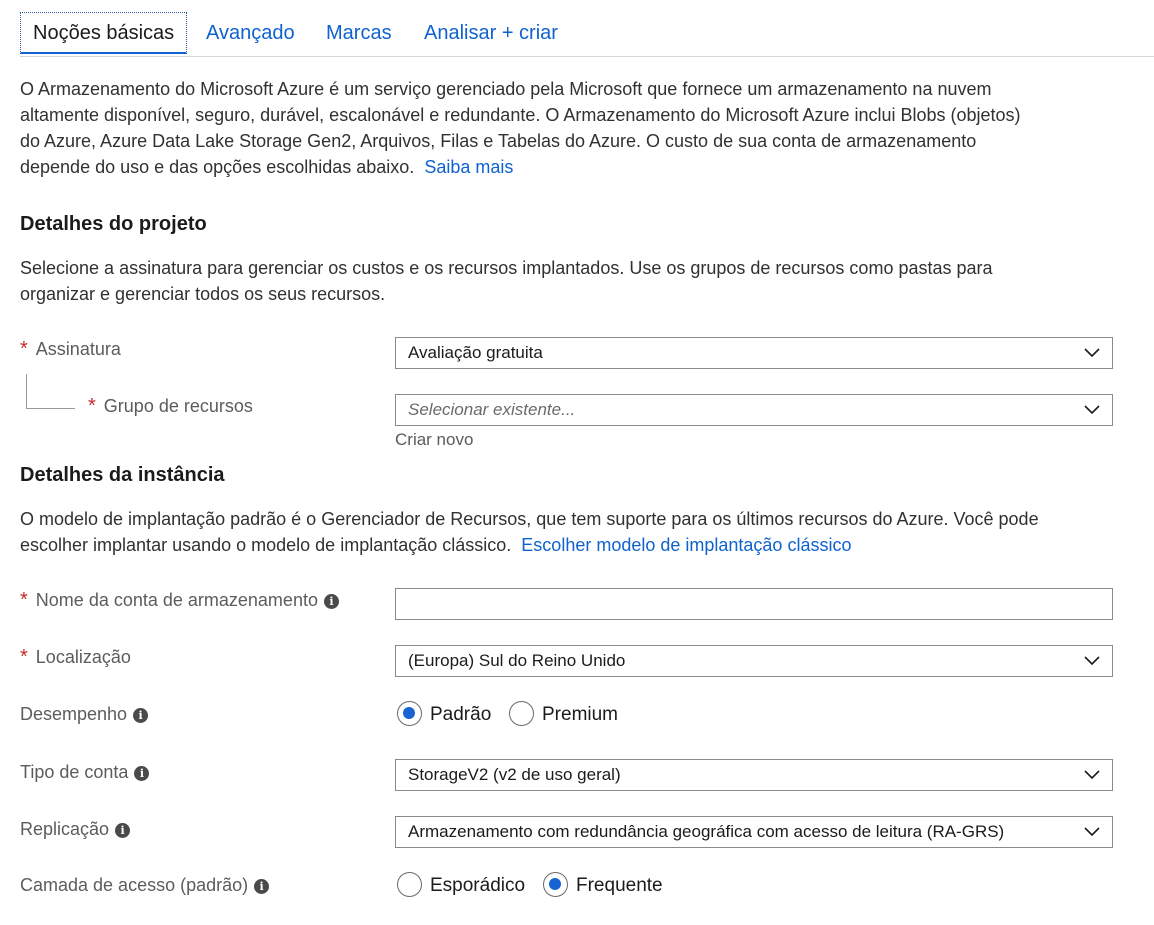  I want to click on project-details-heading: Detalhes do projeto, so click(113, 224).